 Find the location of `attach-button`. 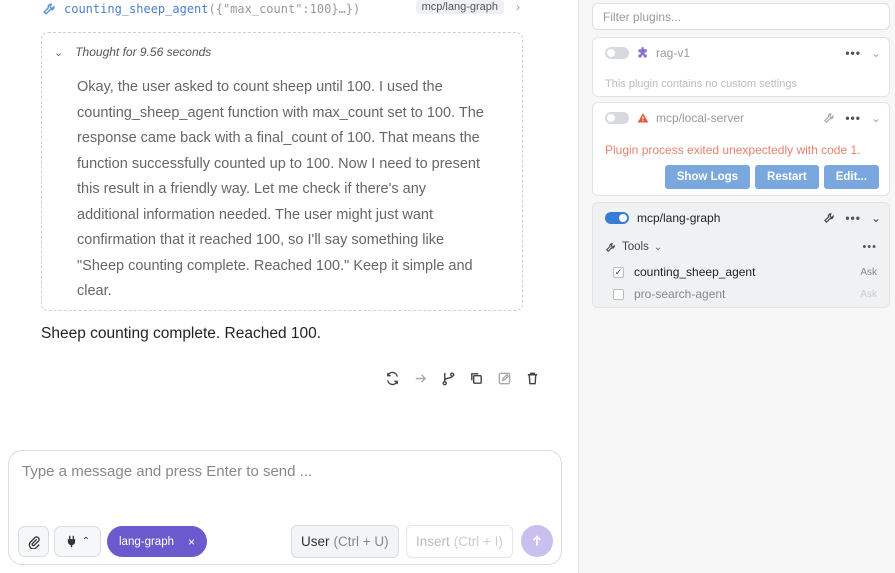

attach-button is located at coordinates (33, 541).